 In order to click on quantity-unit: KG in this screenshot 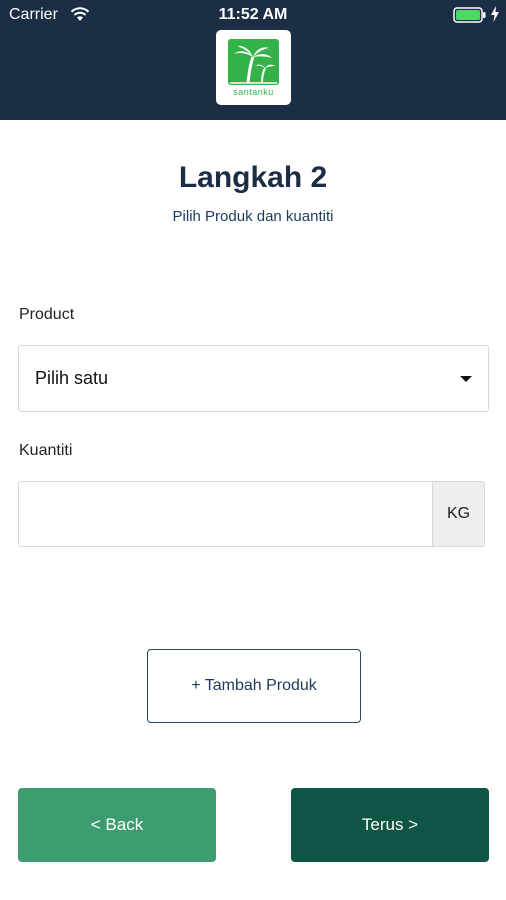, I will do `click(458, 514)`.